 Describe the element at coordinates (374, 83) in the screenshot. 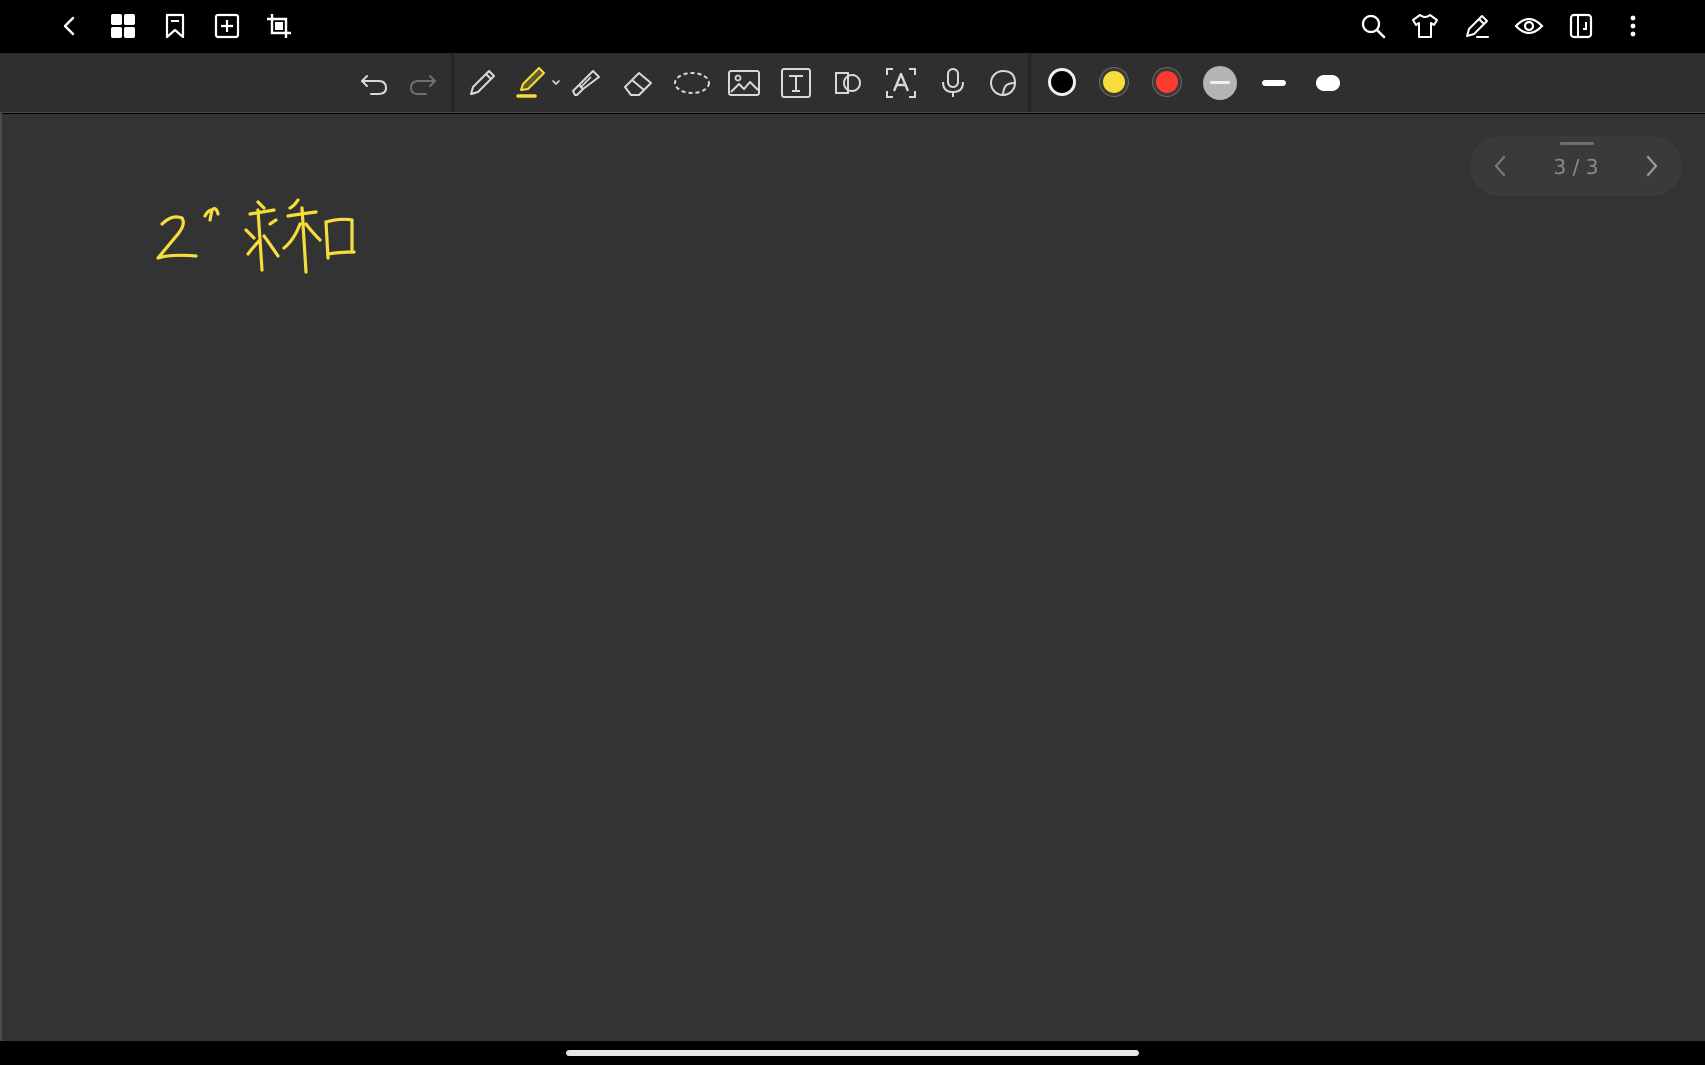

I see `undo-icon` at that location.